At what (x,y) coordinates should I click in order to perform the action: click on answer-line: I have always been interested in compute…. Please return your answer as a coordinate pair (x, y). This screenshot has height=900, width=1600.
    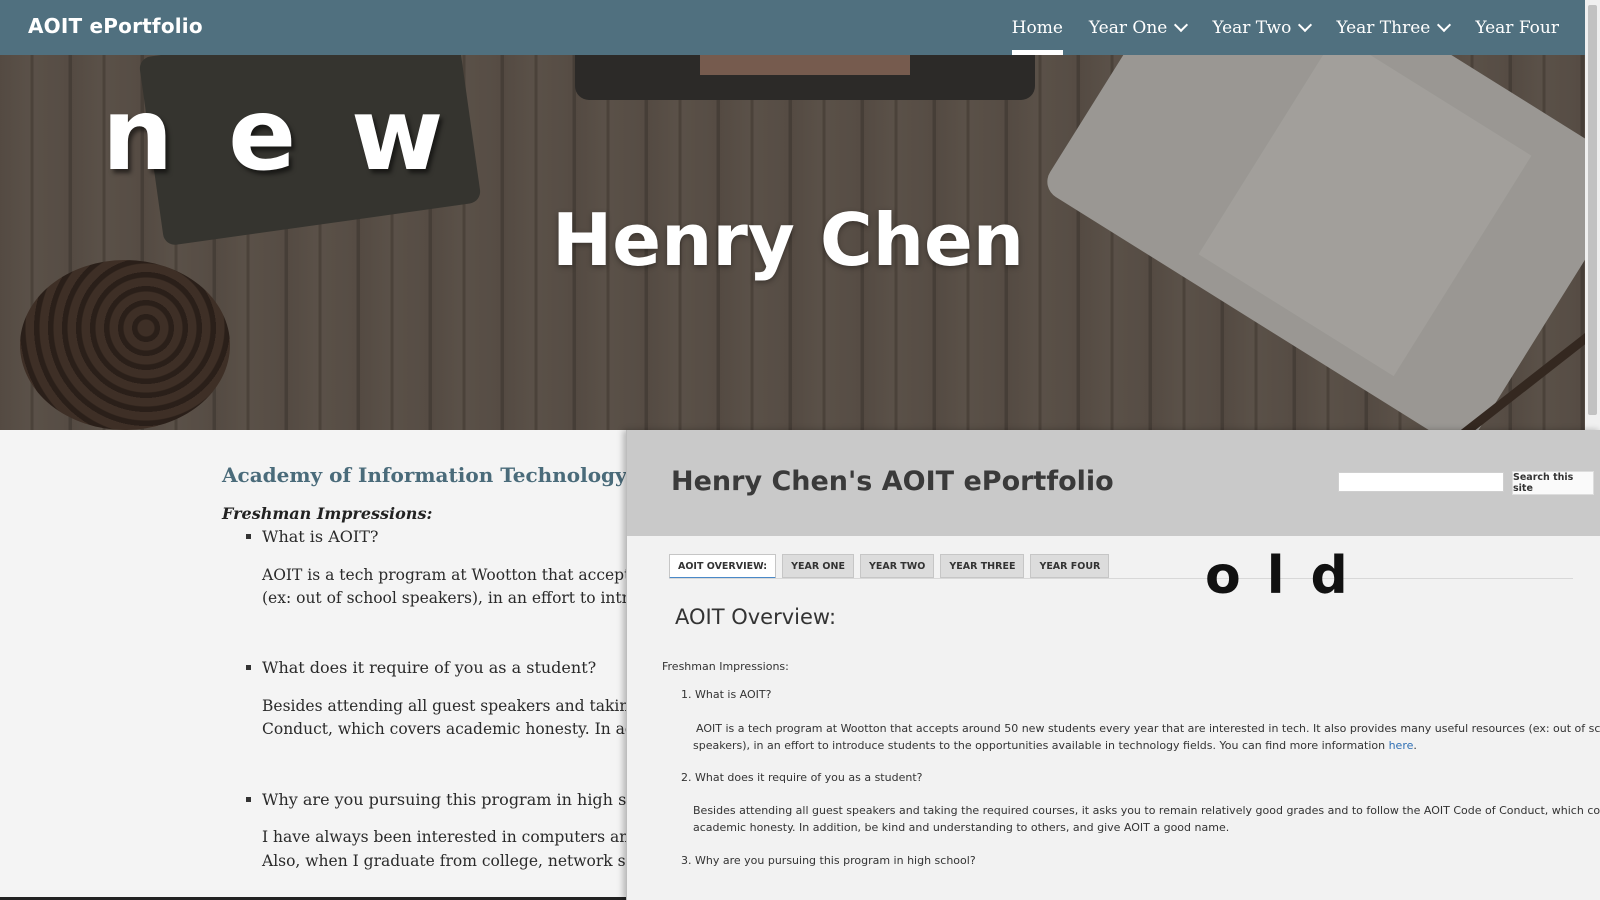
    Looking at the image, I should click on (445, 837).